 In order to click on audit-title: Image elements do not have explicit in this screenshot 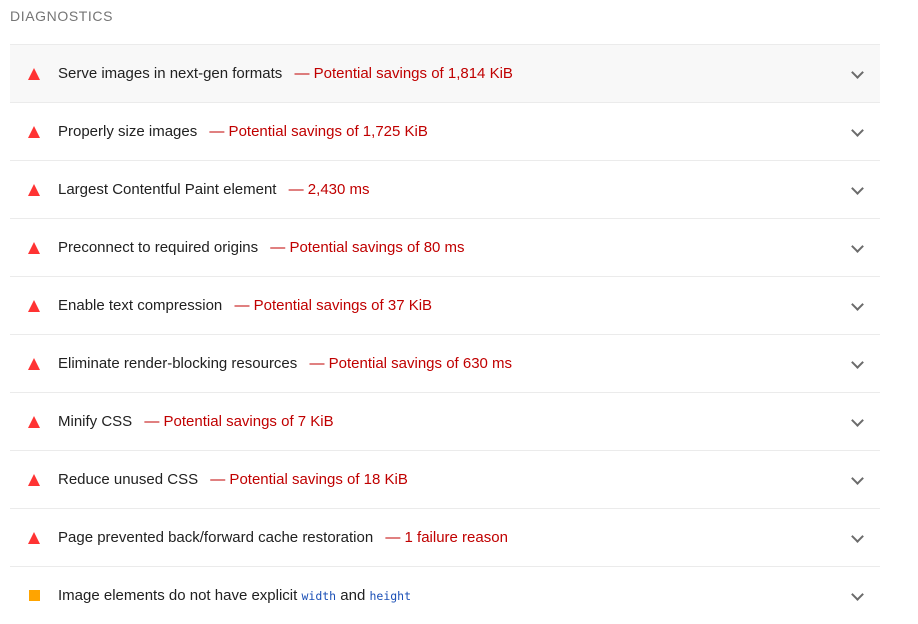, I will do `click(178, 595)`.